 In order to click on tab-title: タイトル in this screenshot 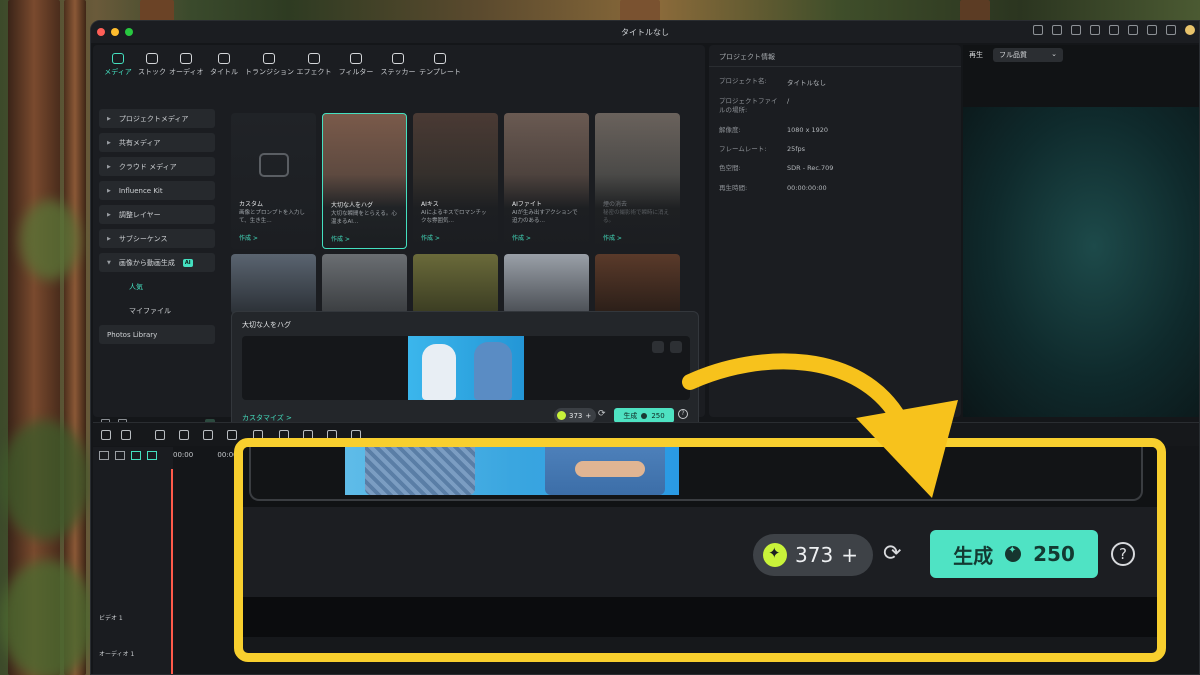, I will do `click(224, 68)`.